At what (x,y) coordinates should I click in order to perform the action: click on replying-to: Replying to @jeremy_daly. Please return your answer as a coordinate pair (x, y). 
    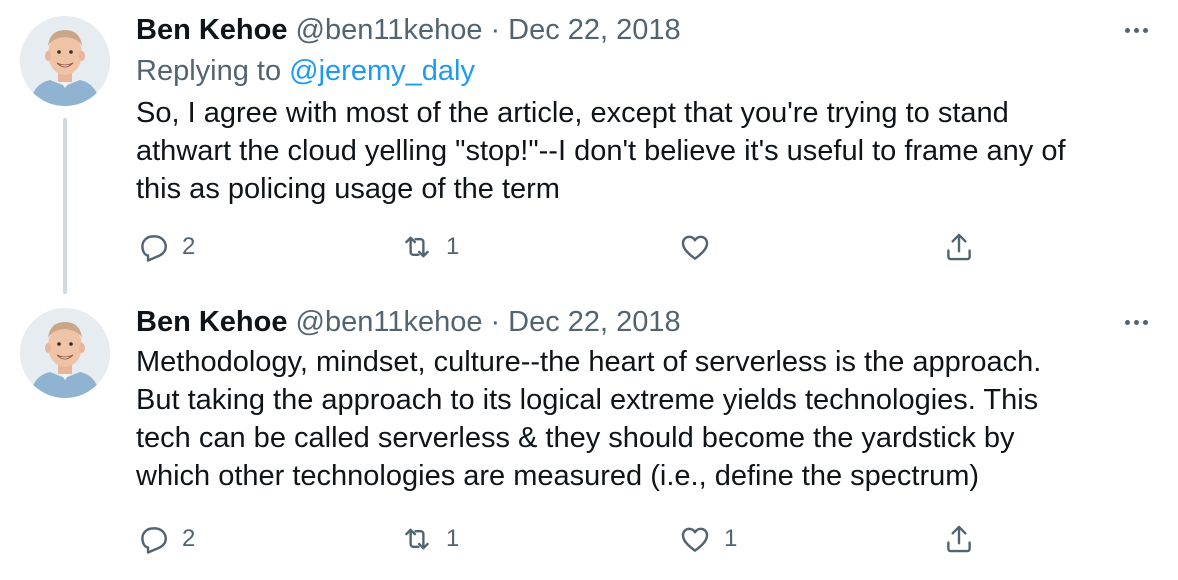
    Looking at the image, I should click on (305, 71).